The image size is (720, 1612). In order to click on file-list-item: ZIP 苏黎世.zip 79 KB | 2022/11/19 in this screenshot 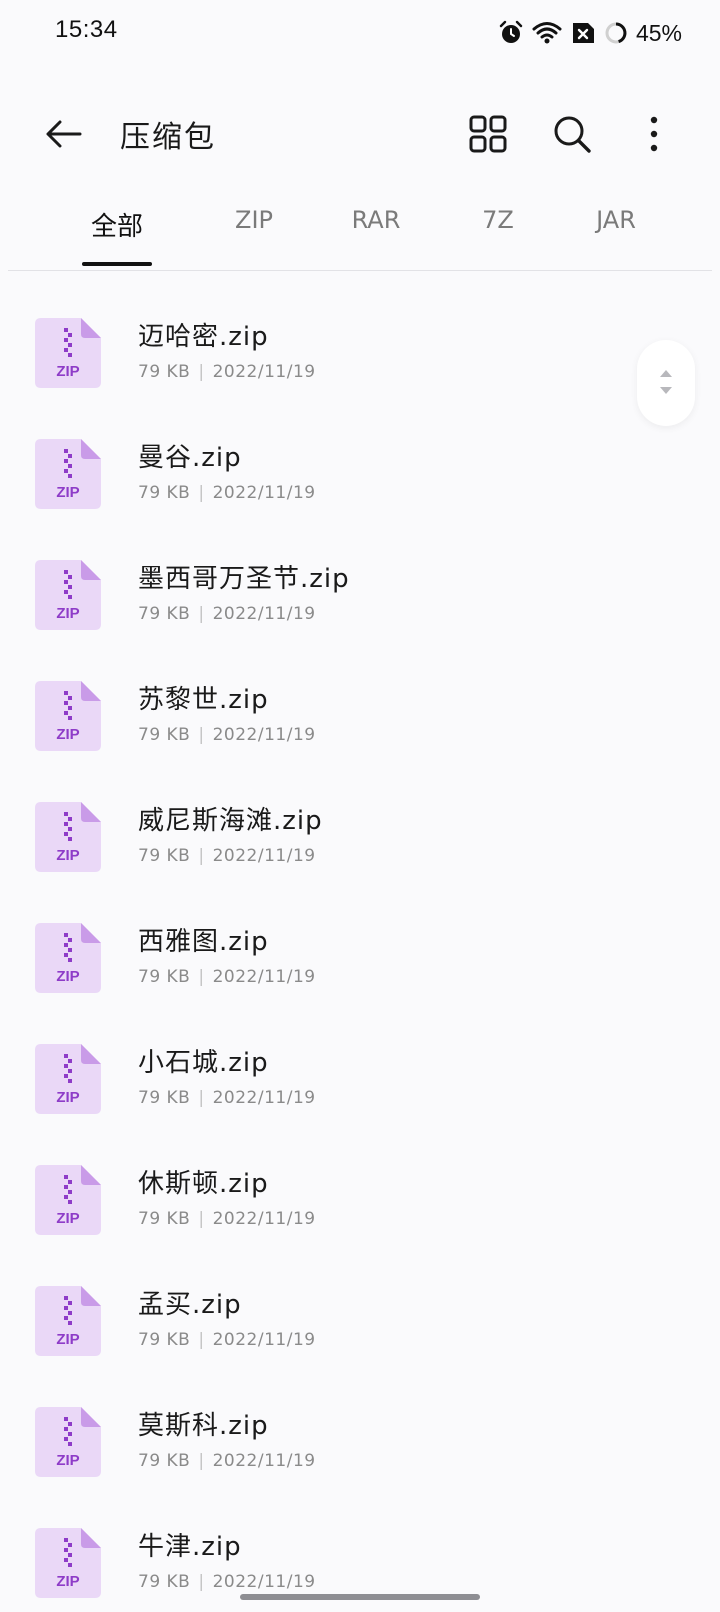, I will do `click(360, 723)`.